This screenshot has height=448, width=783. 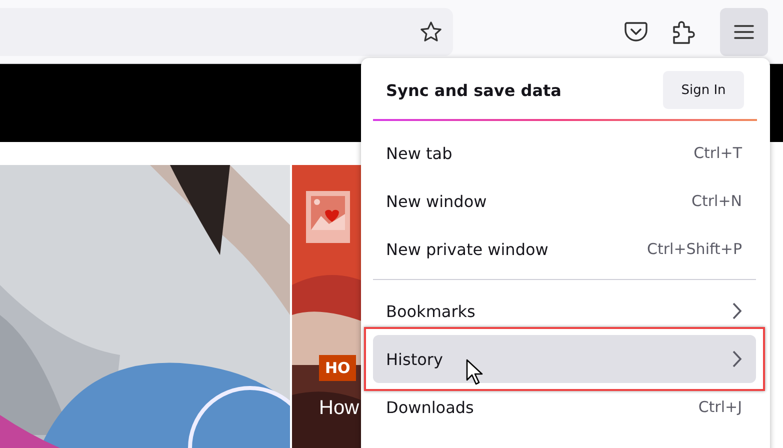 What do you see at coordinates (564, 407) in the screenshot?
I see `menu-item: Downloads Ctrl+J` at bounding box center [564, 407].